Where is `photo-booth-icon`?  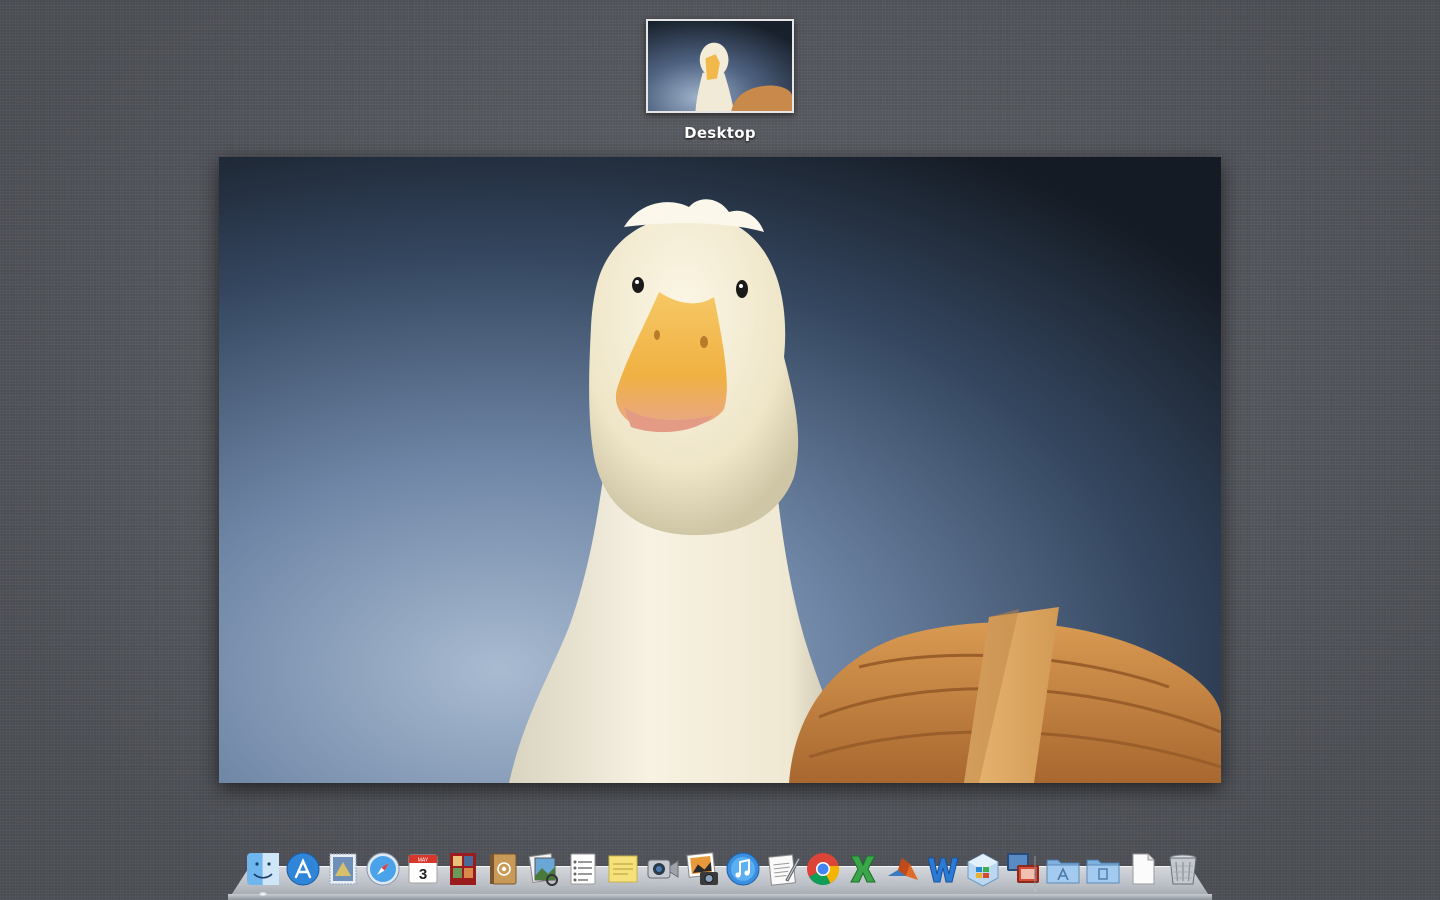 photo-booth-icon is located at coordinates (463, 869).